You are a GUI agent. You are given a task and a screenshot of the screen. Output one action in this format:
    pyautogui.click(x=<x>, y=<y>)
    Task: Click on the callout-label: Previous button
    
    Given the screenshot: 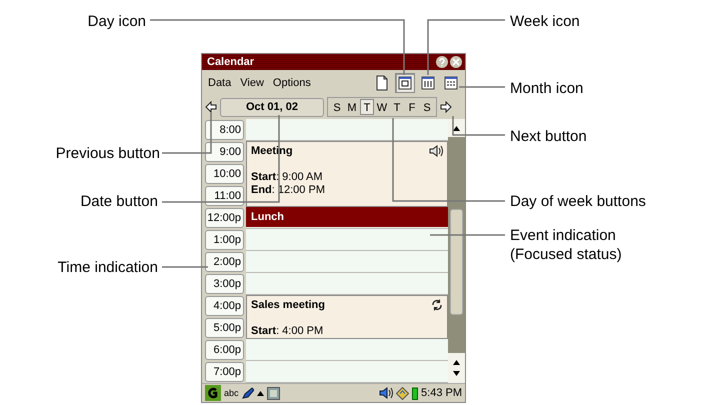 What is the action you would take?
    pyautogui.click(x=107, y=153)
    